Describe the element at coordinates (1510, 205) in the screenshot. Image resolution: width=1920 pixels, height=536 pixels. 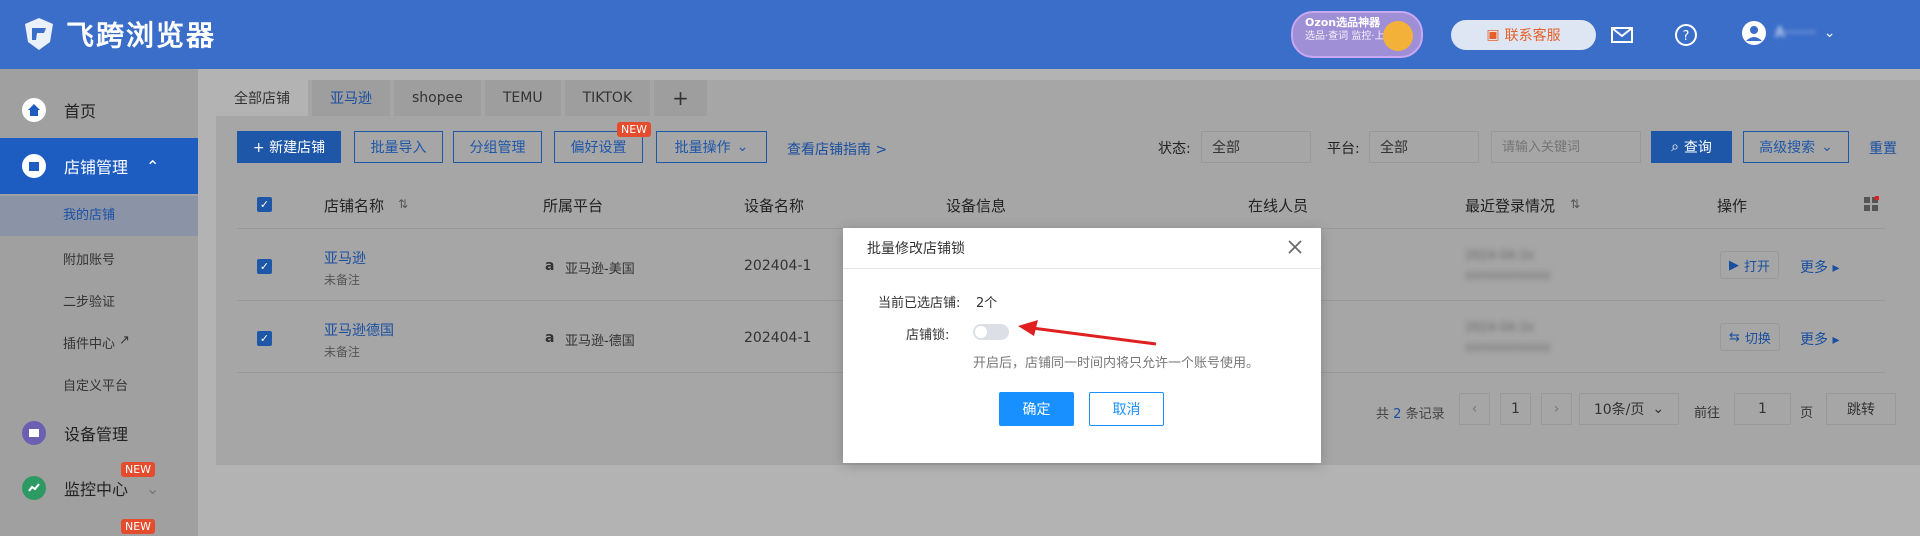
I see `column-header: 最近登录情况` at that location.